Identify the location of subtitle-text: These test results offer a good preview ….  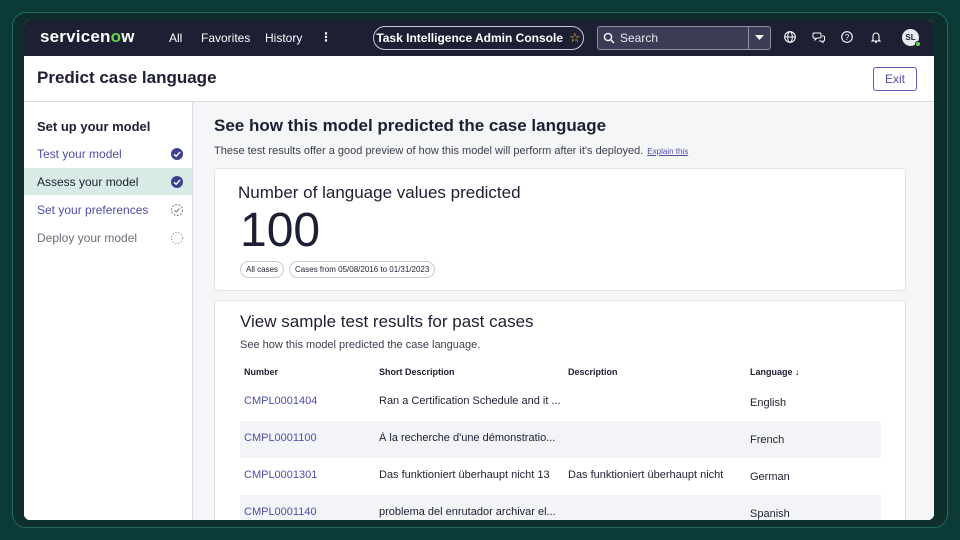
(429, 151).